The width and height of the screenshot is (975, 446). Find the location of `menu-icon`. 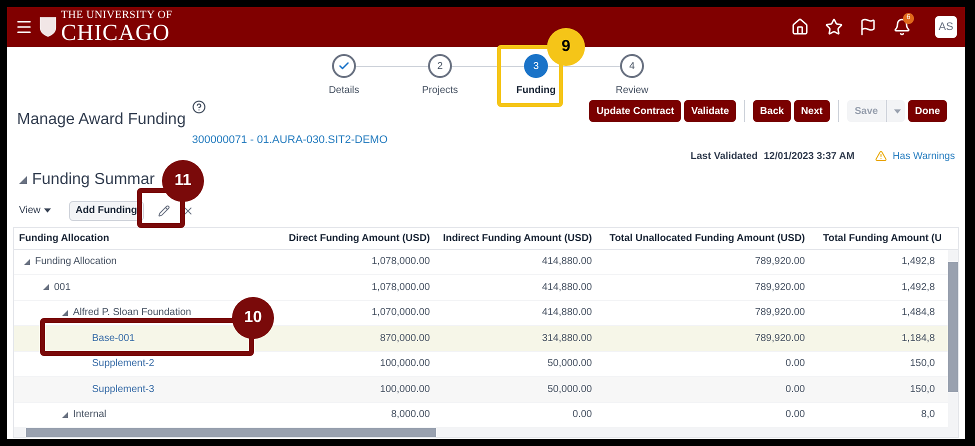

menu-icon is located at coordinates (24, 27).